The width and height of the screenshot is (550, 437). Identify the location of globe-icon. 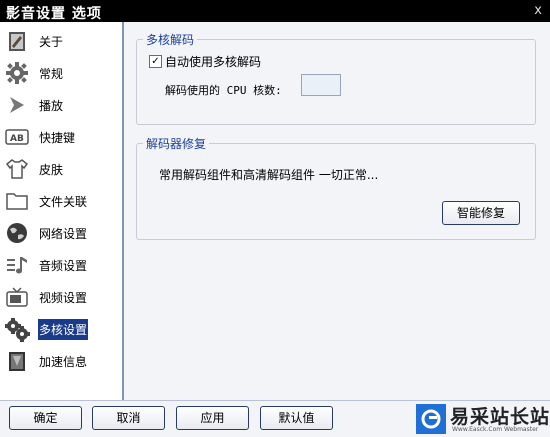
(17, 233).